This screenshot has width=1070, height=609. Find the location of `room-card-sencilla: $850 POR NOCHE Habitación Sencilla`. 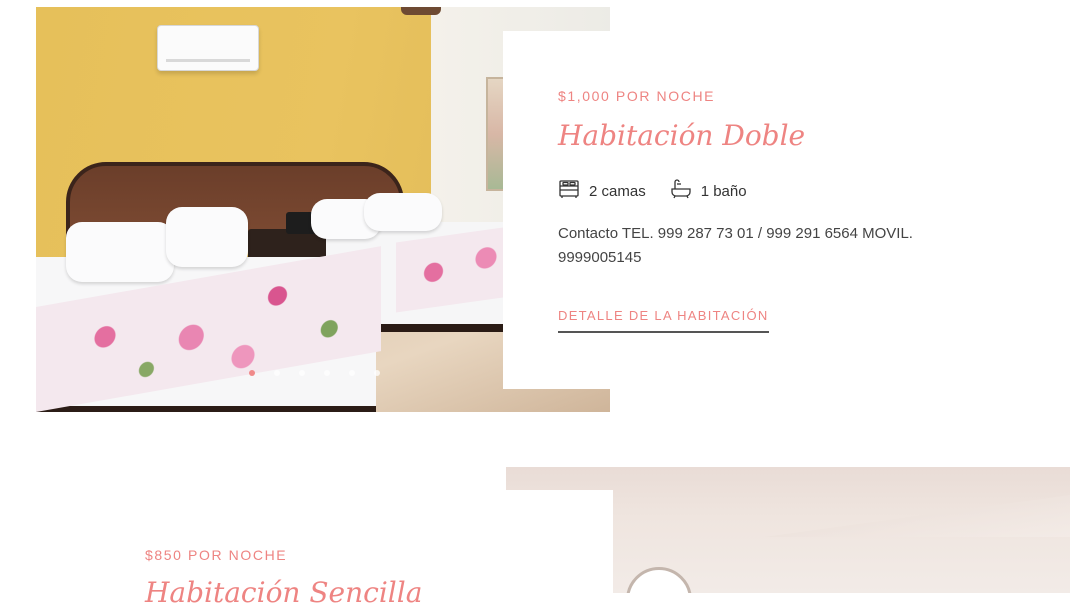

room-card-sencilla: $850 POR NOCHE Habitación Sencilla is located at coordinates (306, 549).